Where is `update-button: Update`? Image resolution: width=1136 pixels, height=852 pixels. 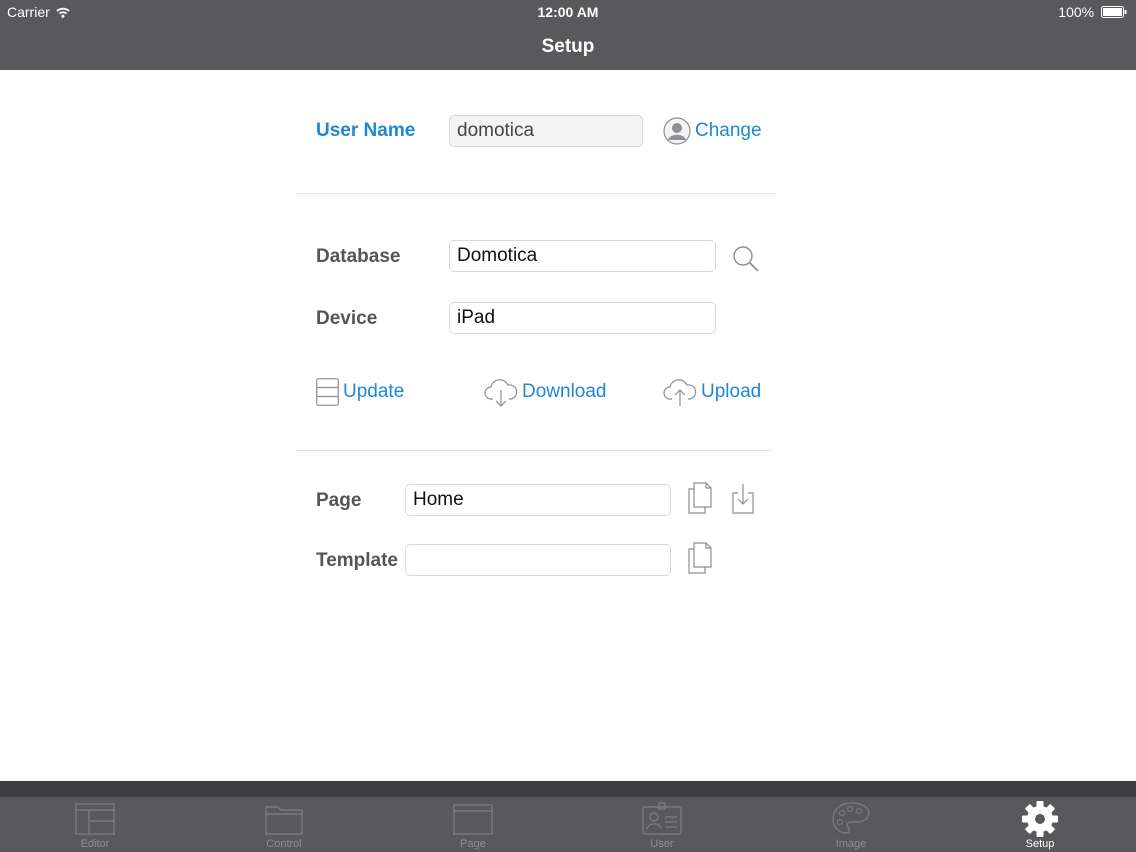 update-button: Update is located at coordinates (360, 392).